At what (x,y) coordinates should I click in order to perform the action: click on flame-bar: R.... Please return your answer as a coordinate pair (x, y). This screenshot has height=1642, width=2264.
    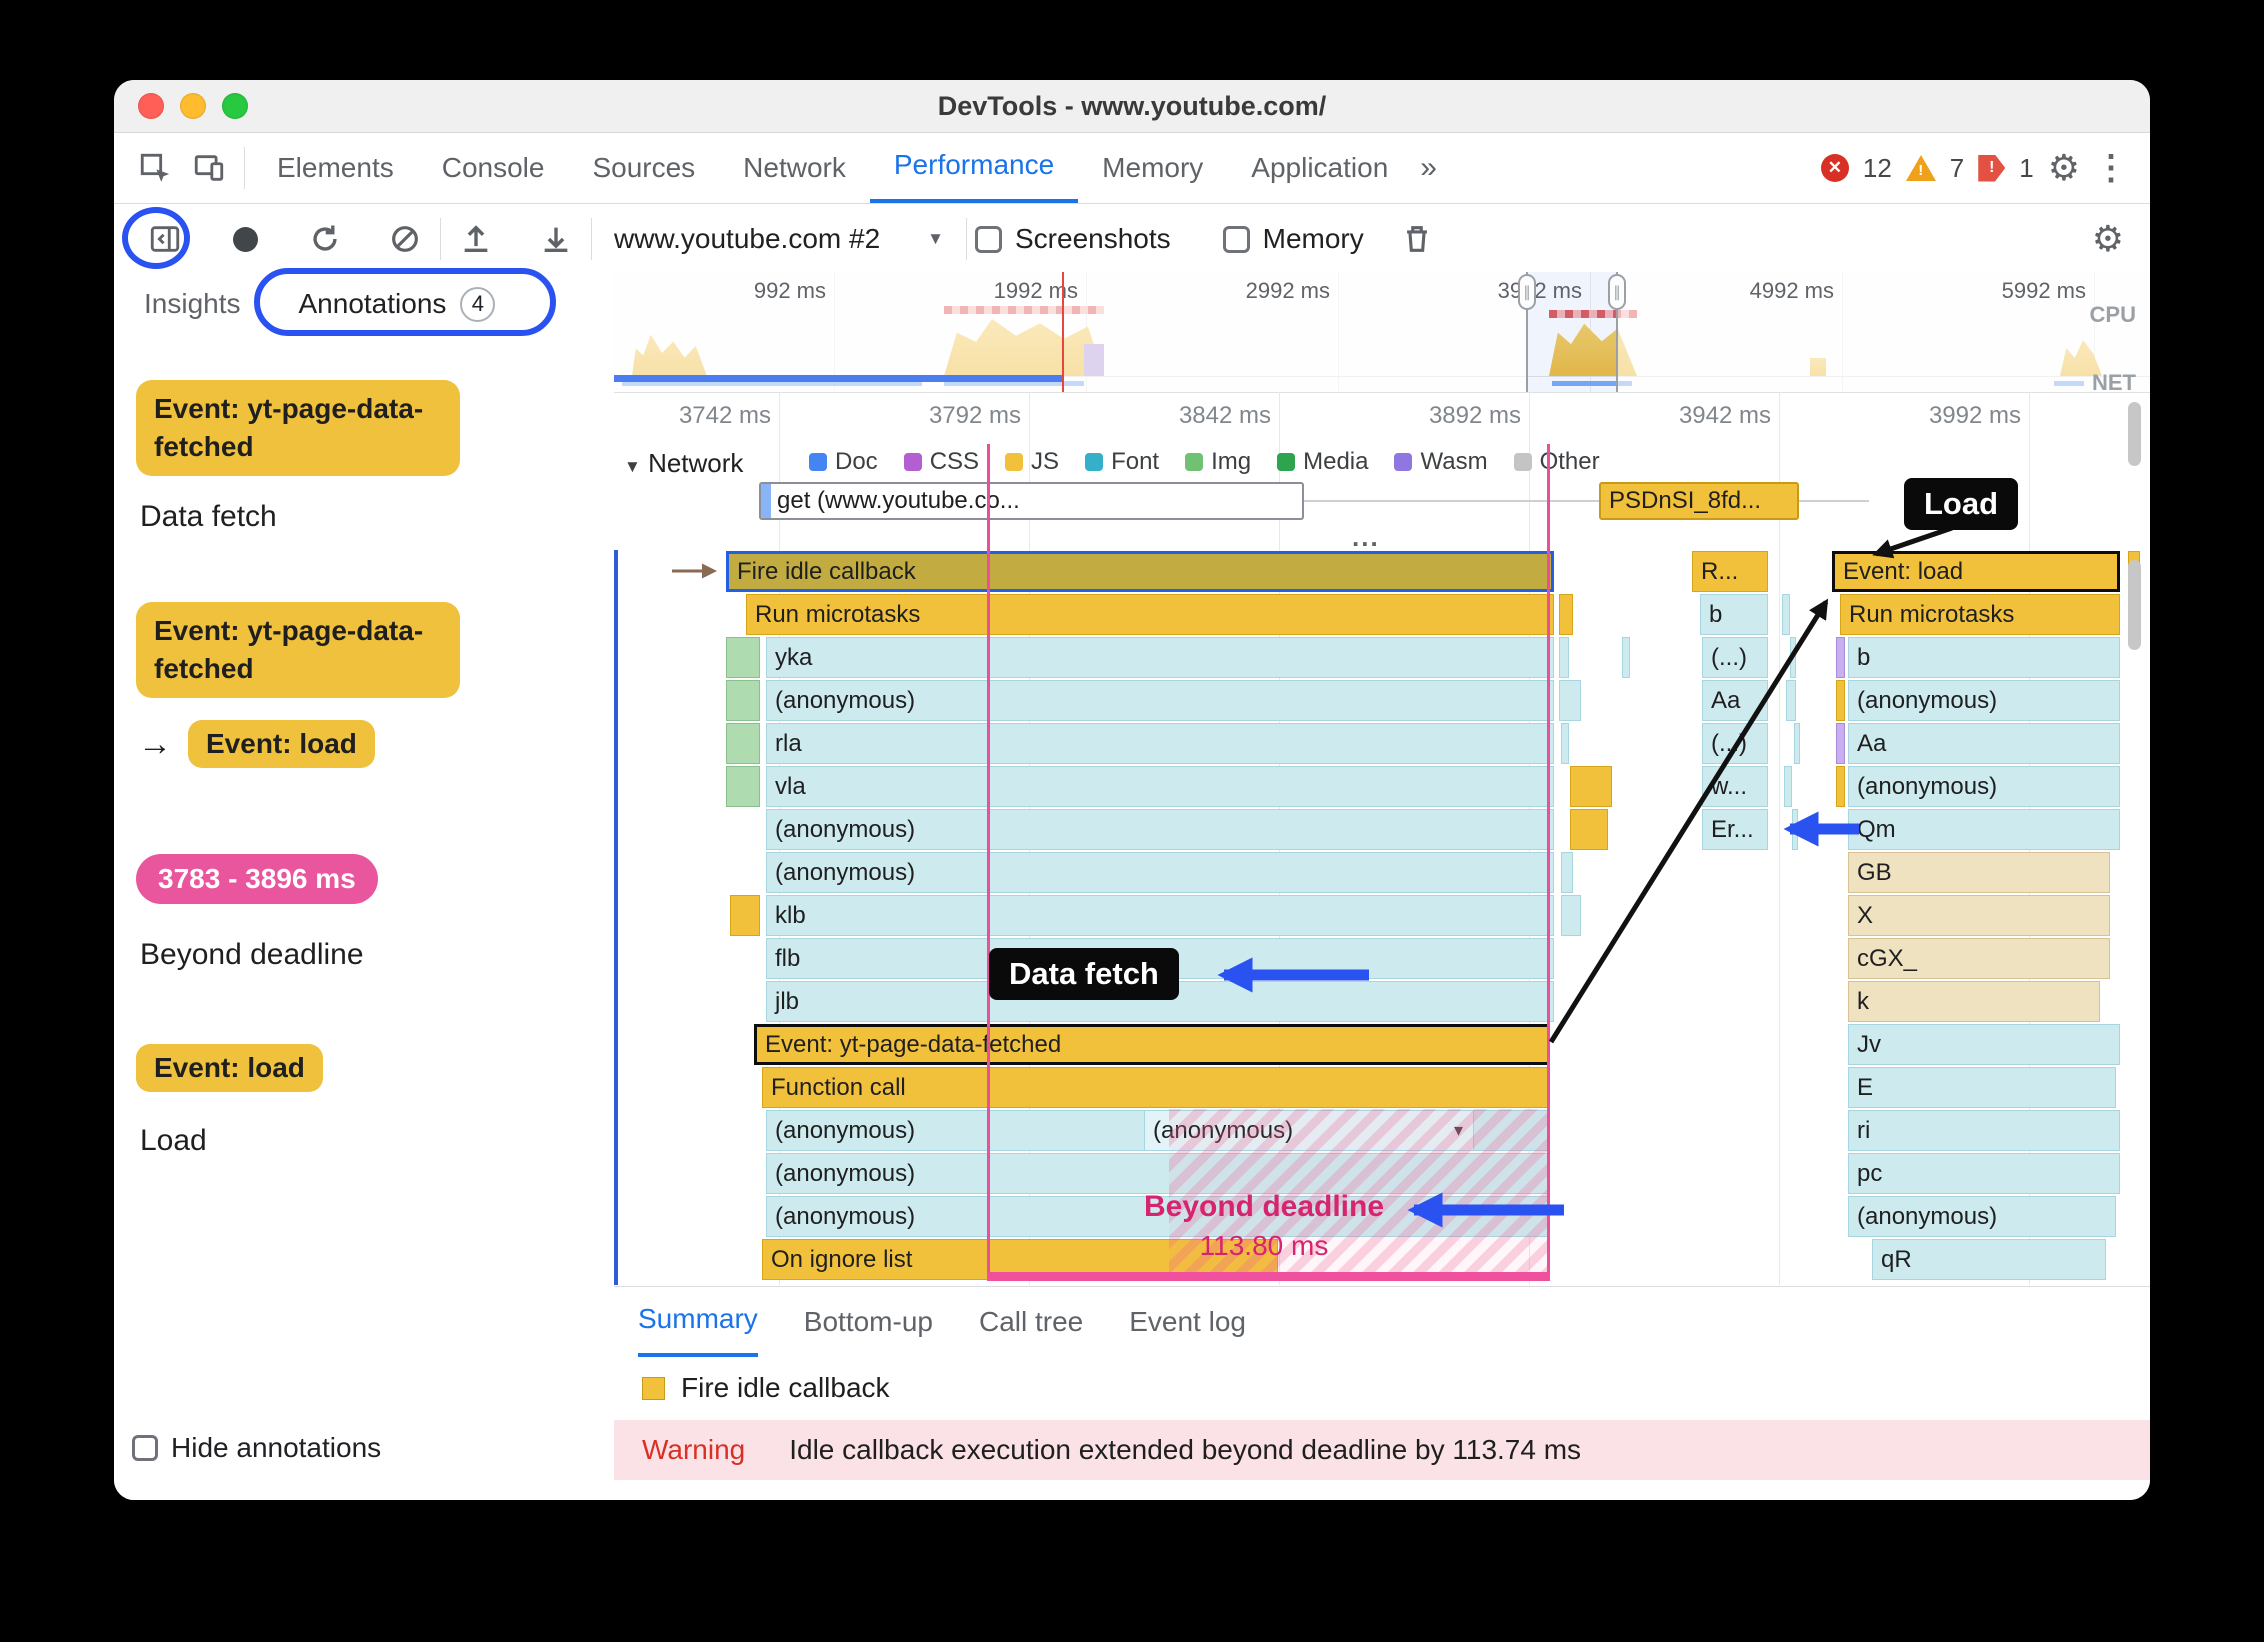
    Looking at the image, I should click on (1730, 571).